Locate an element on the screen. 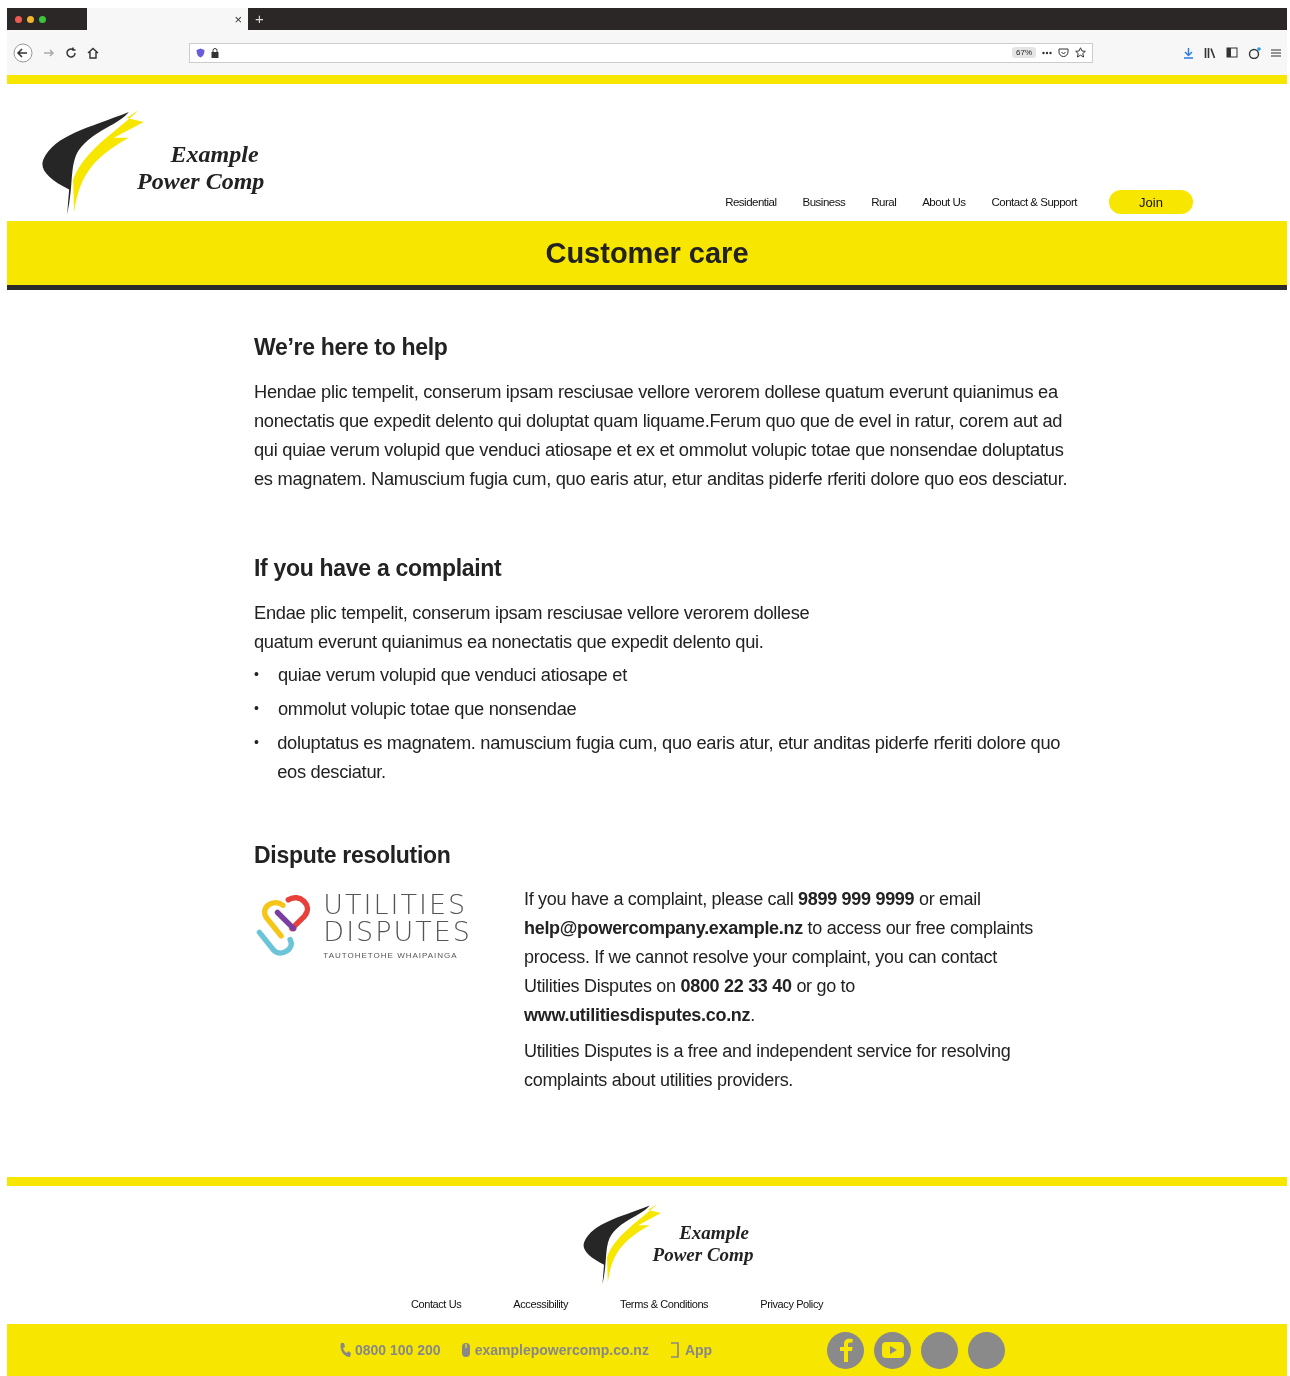  zoom-level: 67% is located at coordinates (1024, 52).